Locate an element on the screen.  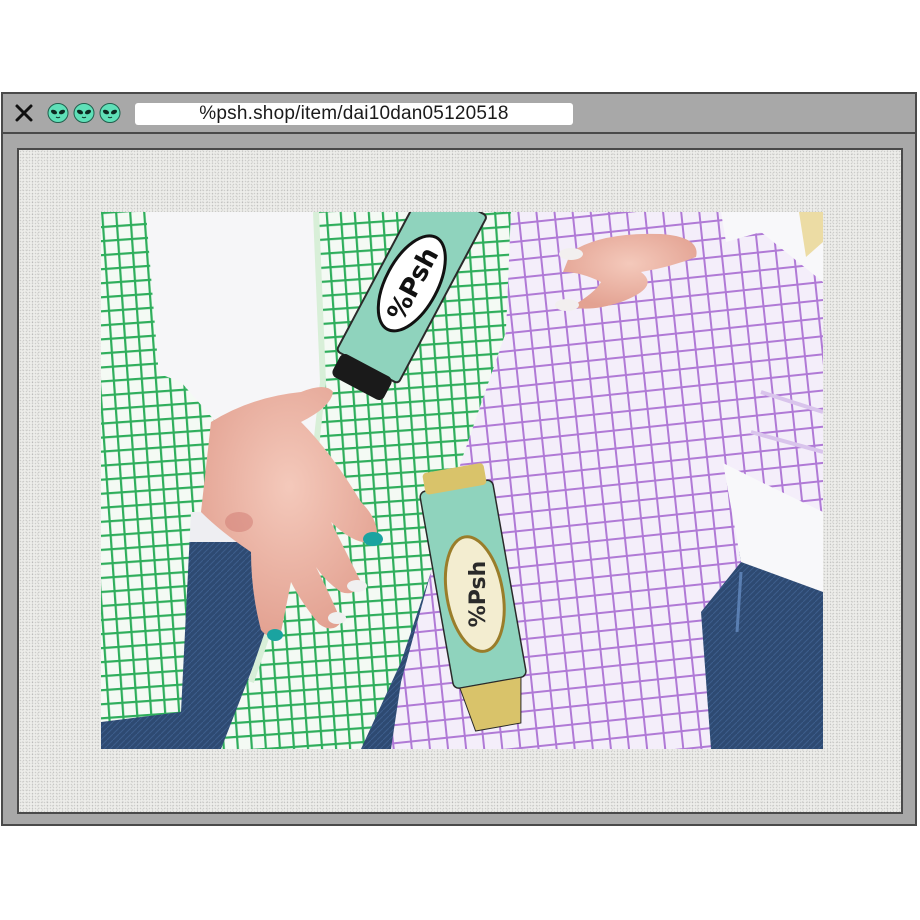
close-icon is located at coordinates (24, 113).